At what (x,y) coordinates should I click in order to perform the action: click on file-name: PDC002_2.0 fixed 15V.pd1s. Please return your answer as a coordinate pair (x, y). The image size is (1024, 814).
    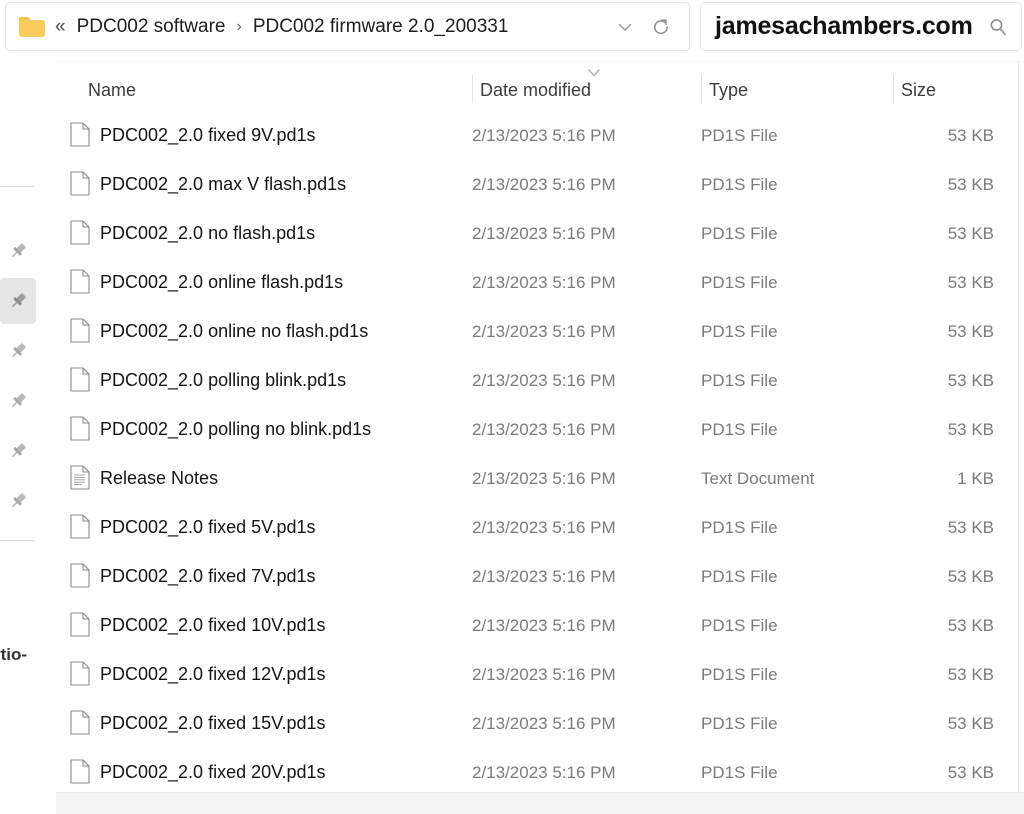
    Looking at the image, I should click on (213, 723).